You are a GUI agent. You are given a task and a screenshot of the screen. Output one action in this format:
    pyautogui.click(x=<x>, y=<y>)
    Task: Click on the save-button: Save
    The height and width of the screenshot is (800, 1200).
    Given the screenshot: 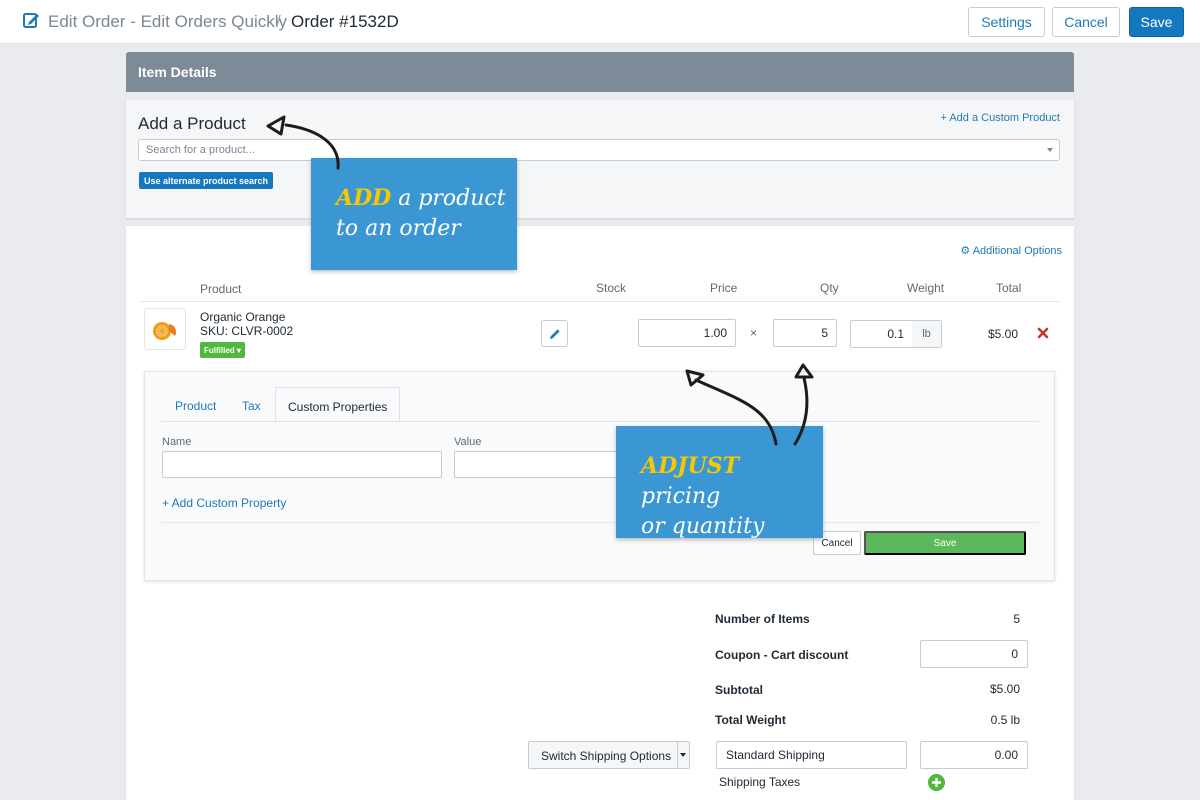 What is the action you would take?
    pyautogui.click(x=1156, y=22)
    